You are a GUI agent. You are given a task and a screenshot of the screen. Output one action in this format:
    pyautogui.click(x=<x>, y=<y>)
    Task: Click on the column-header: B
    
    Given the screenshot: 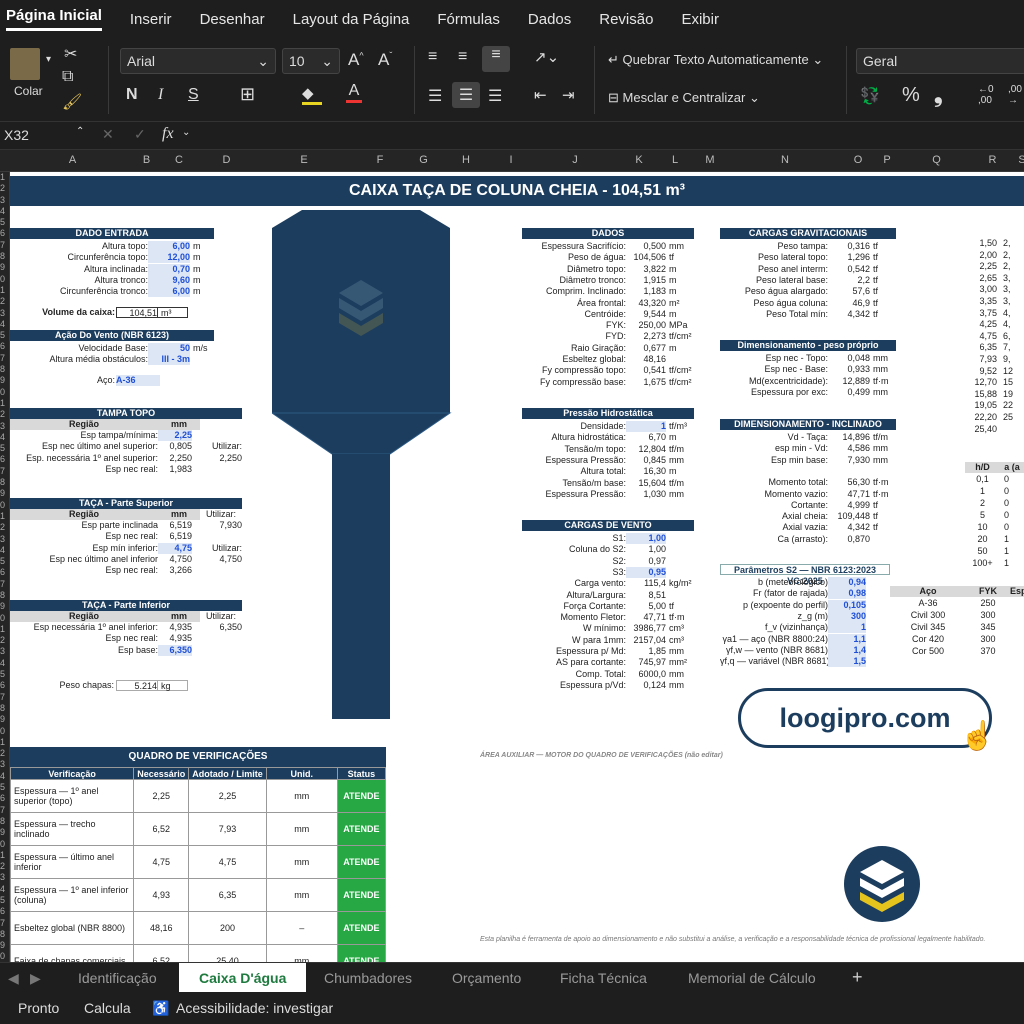 What is the action you would take?
    pyautogui.click(x=146, y=160)
    